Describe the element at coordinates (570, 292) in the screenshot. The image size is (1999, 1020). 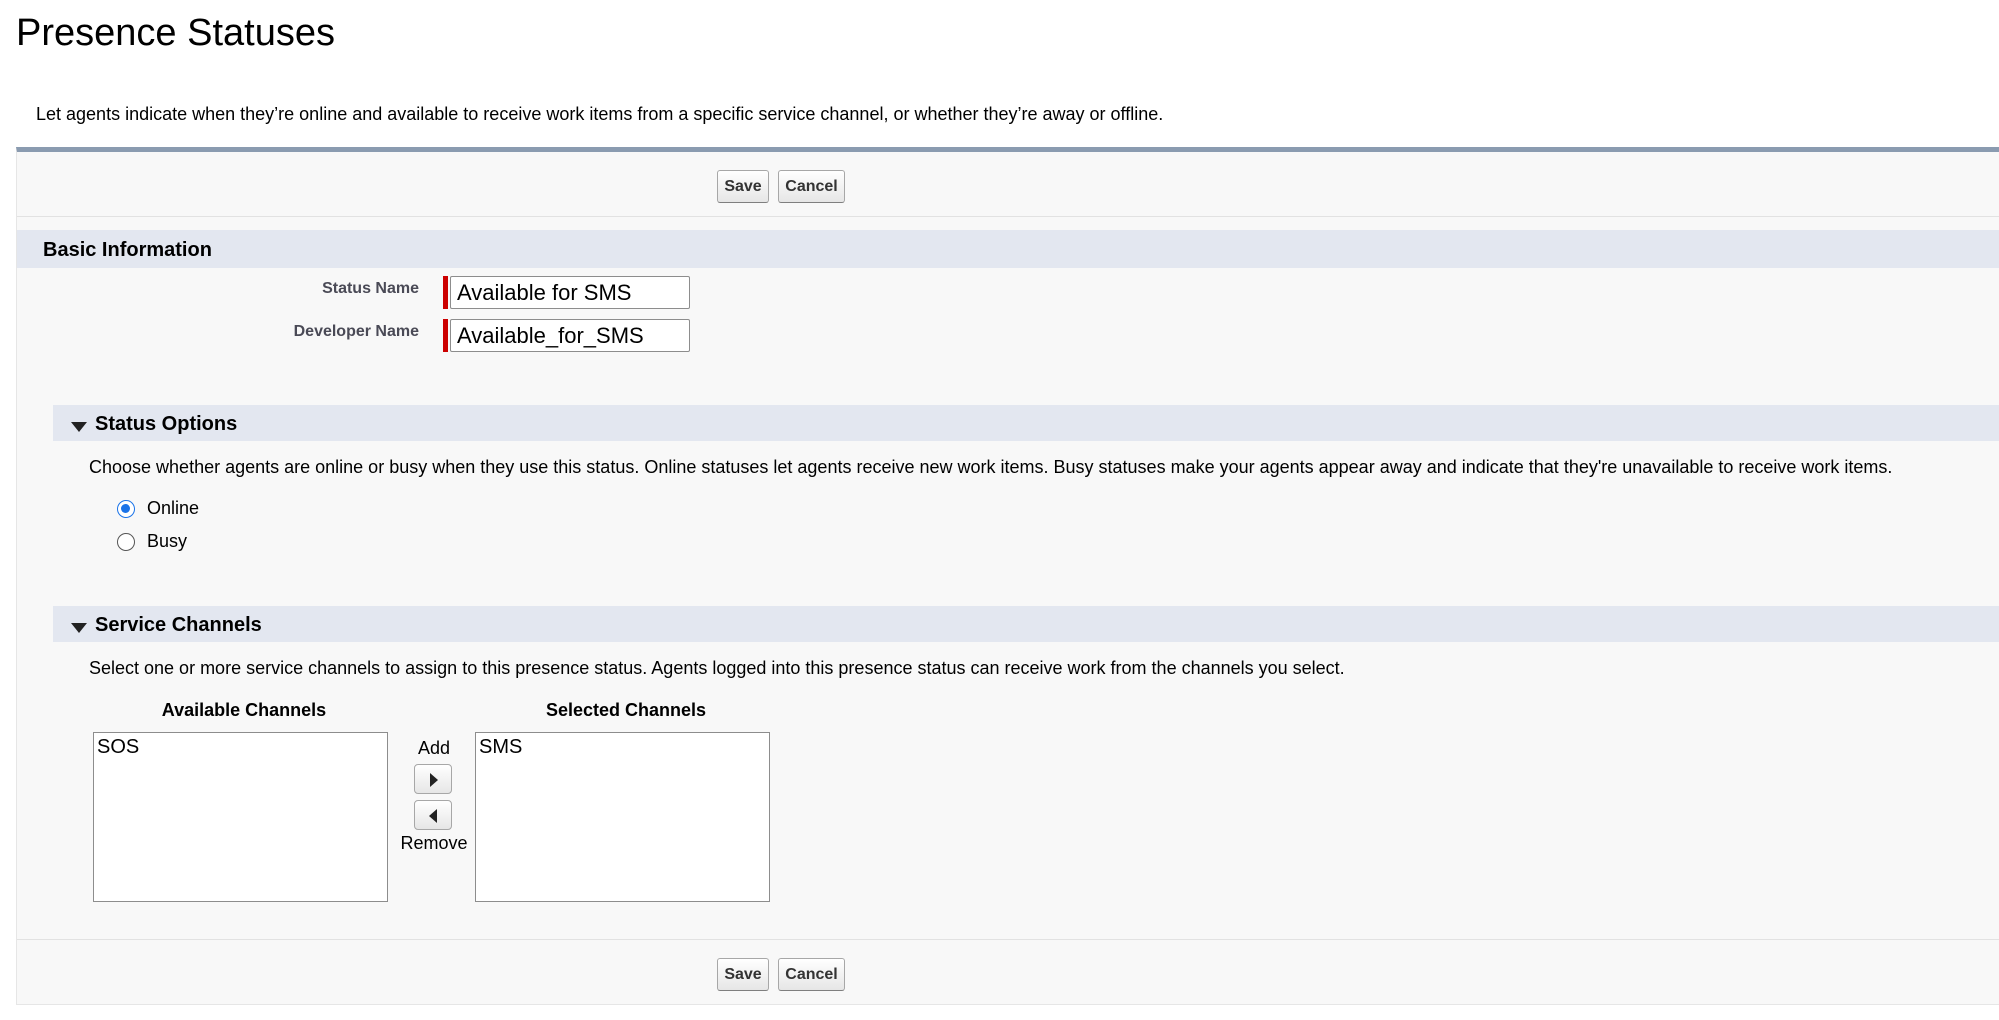
I see `status-name-input` at that location.